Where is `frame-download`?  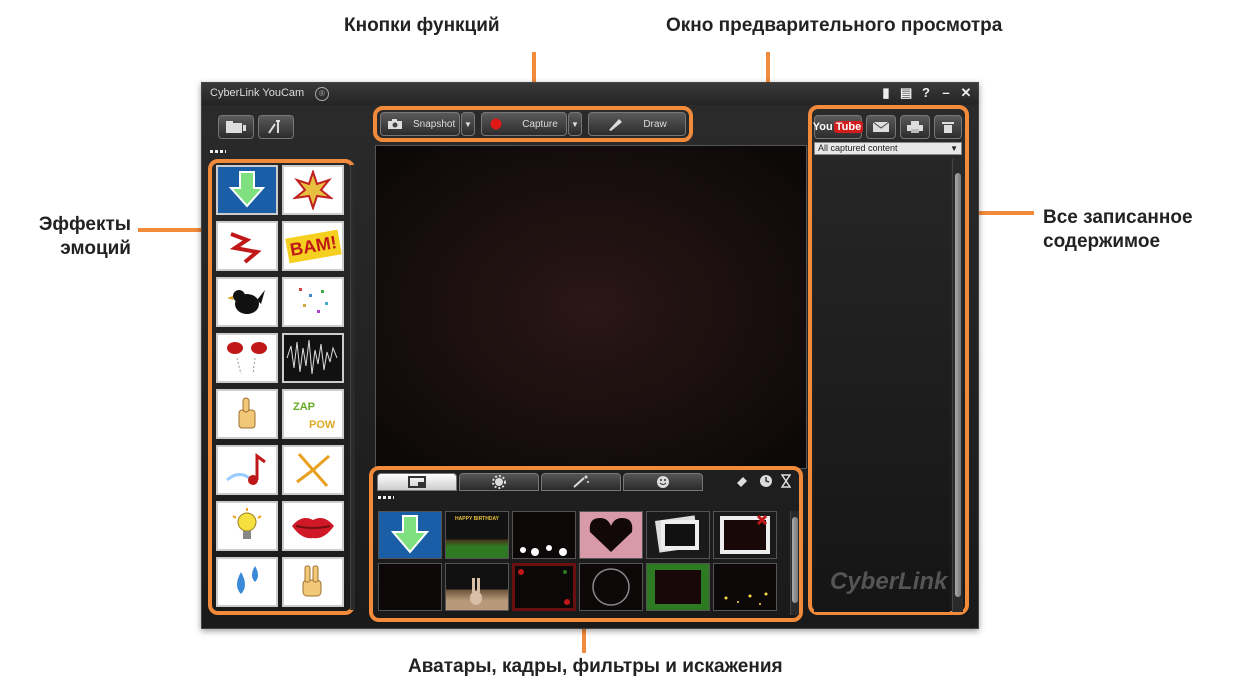
frame-download is located at coordinates (410, 535).